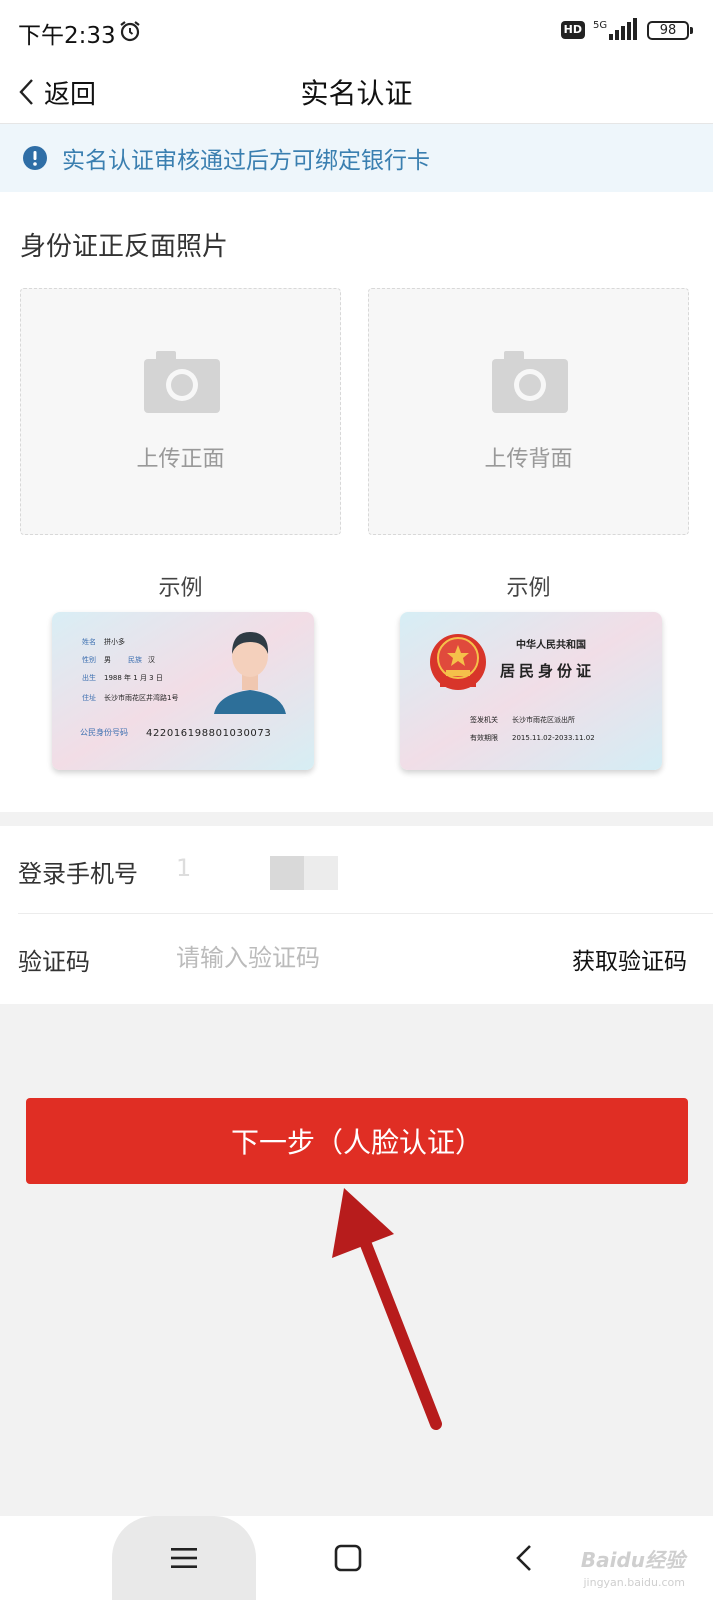 This screenshot has height=1600, width=713. What do you see at coordinates (348, 1558) in the screenshot?
I see `home-square-icon` at bounding box center [348, 1558].